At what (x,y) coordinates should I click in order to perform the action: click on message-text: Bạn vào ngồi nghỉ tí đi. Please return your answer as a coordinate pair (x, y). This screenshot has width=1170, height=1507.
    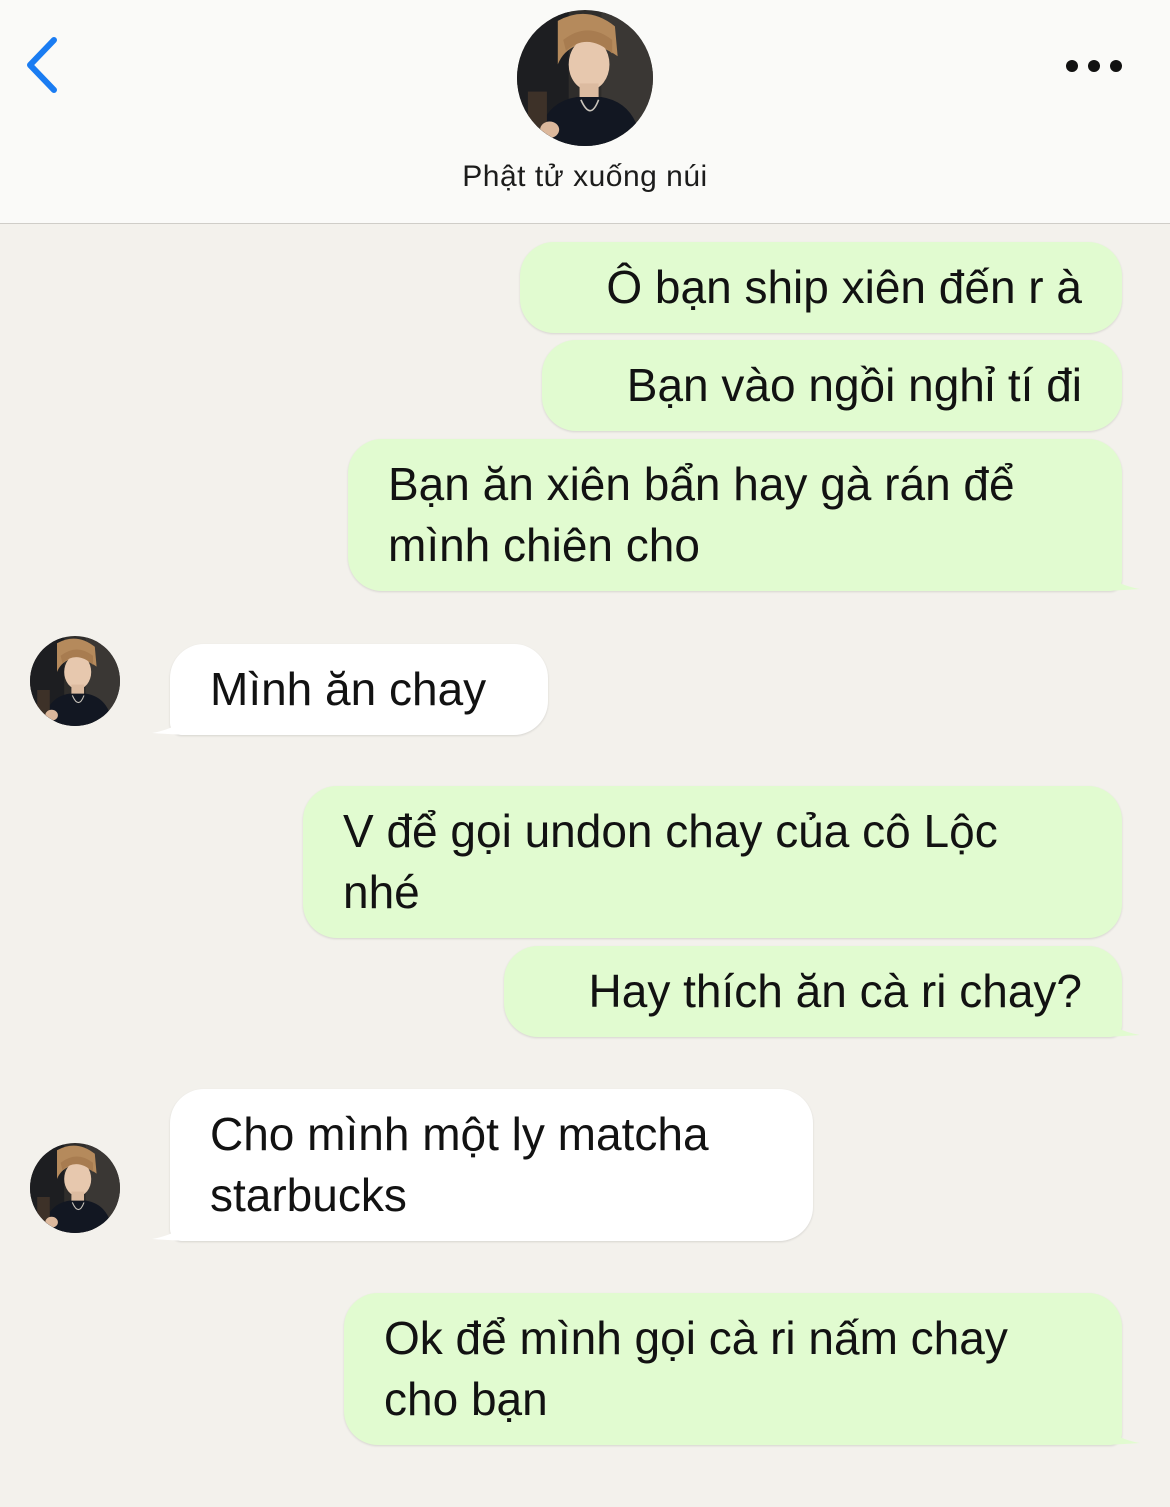
    Looking at the image, I should click on (854, 385).